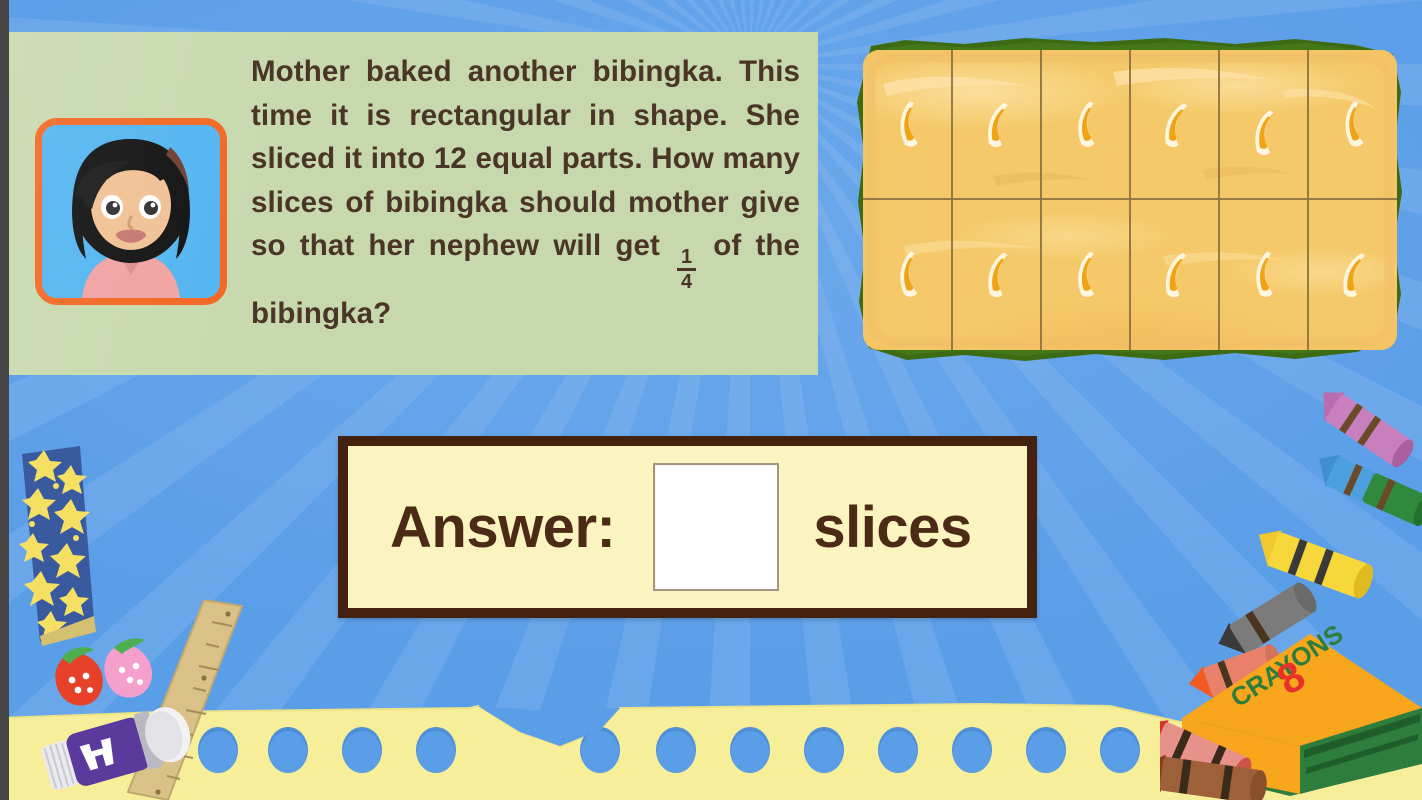 The height and width of the screenshot is (800, 1422). I want to click on answer-box: Answer: slices, so click(687, 527).